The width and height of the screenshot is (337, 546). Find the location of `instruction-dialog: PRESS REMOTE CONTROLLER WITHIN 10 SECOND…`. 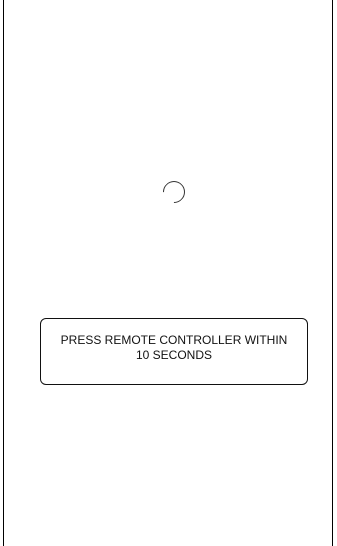

instruction-dialog: PRESS REMOTE CONTROLLER WITHIN 10 SECOND… is located at coordinates (174, 351).